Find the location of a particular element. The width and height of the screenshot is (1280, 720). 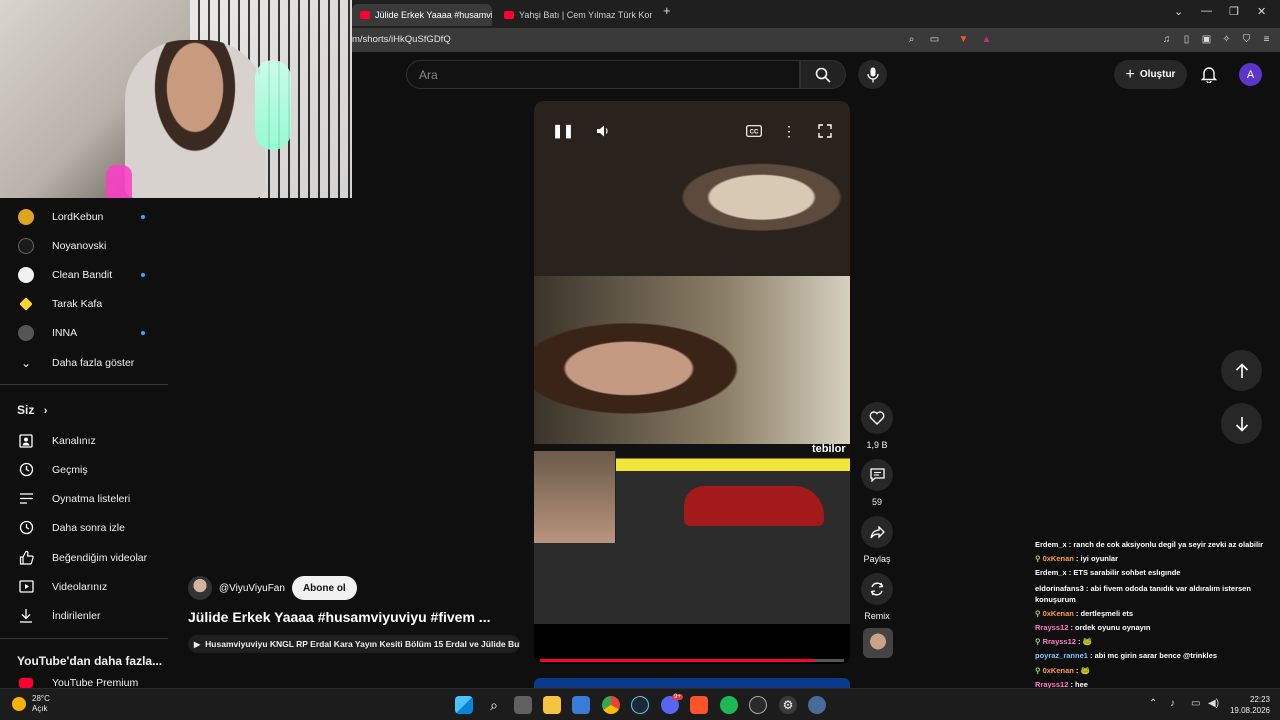

pause-button: ❚❚ is located at coordinates (563, 131).